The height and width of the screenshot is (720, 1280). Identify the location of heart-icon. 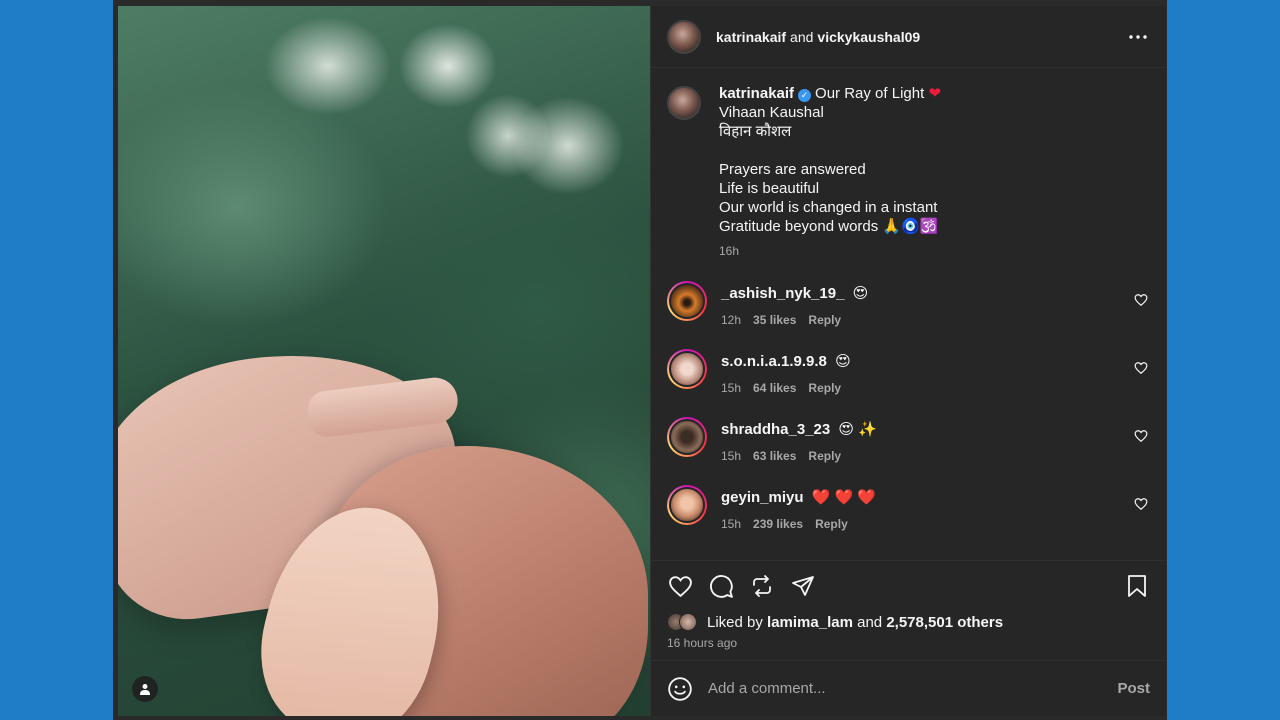
(680, 586).